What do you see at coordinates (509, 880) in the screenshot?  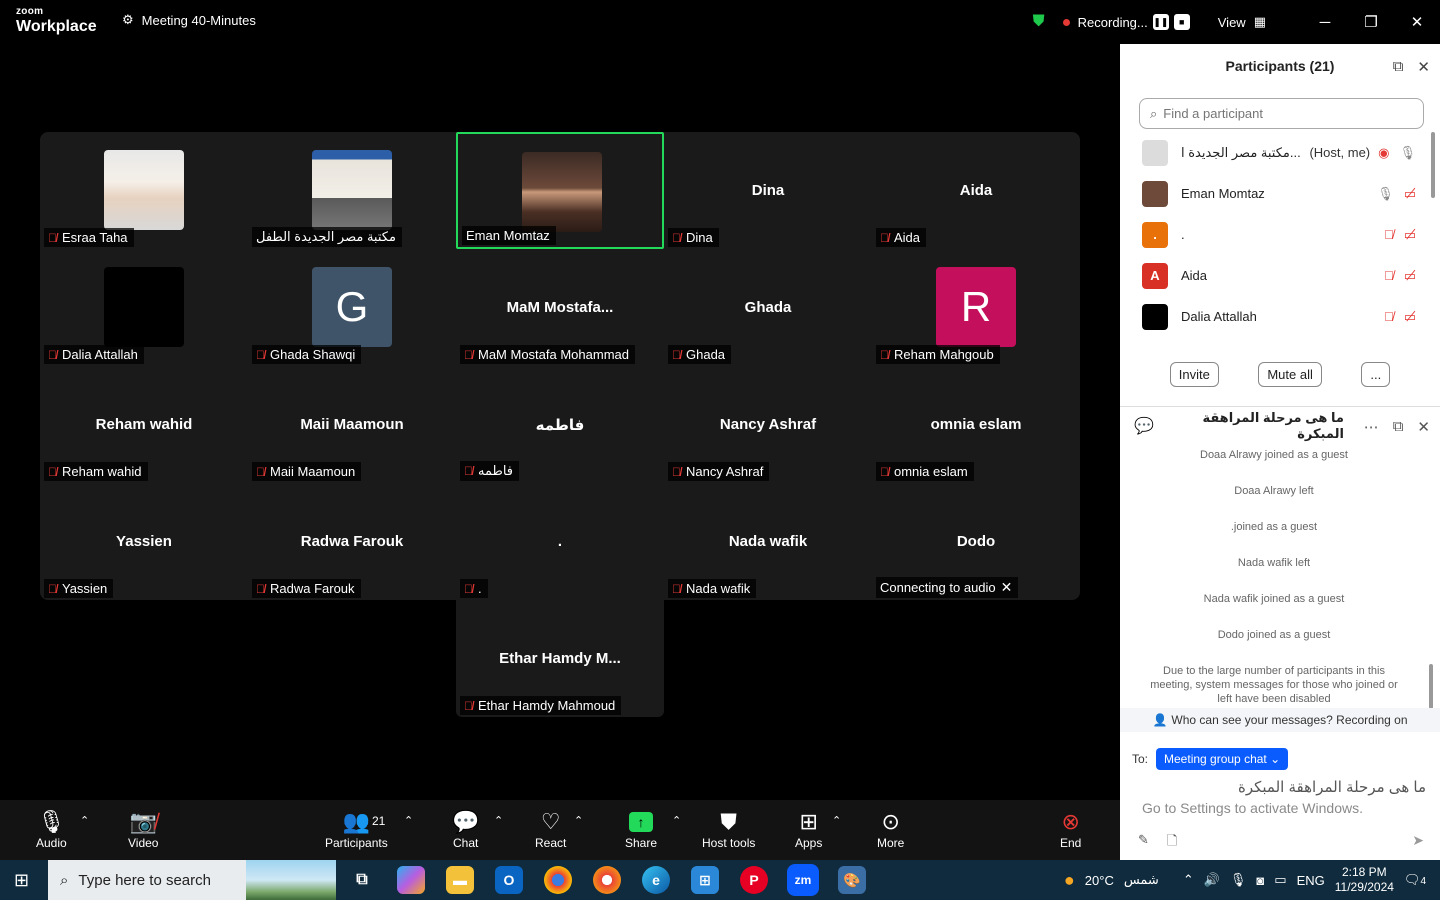 I see `outlook-icon: O` at bounding box center [509, 880].